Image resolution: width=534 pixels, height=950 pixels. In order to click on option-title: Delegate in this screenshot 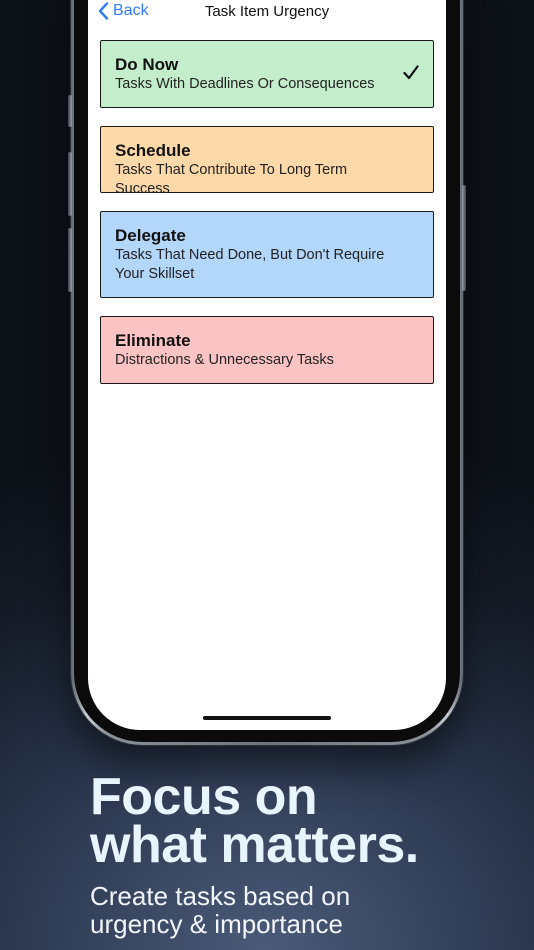, I will do `click(150, 235)`.